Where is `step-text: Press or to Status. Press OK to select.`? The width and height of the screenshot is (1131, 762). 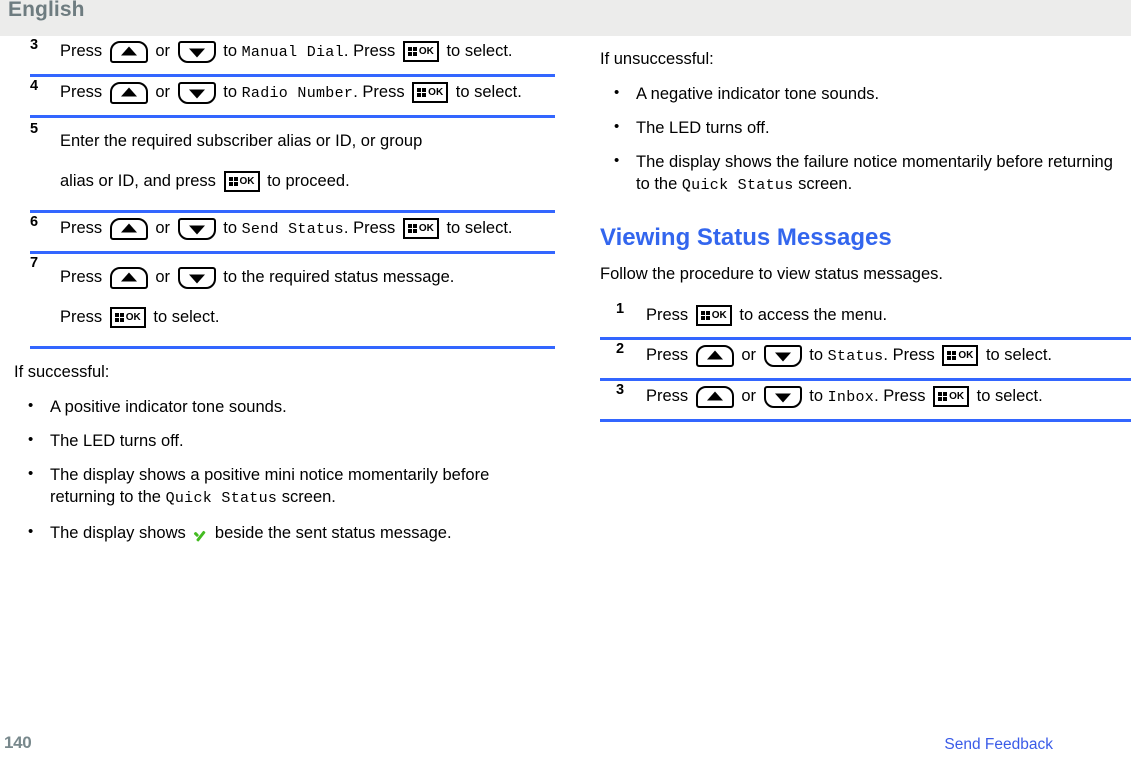
step-text: Press or to Status. Press OK to select. is located at coordinates (888, 356).